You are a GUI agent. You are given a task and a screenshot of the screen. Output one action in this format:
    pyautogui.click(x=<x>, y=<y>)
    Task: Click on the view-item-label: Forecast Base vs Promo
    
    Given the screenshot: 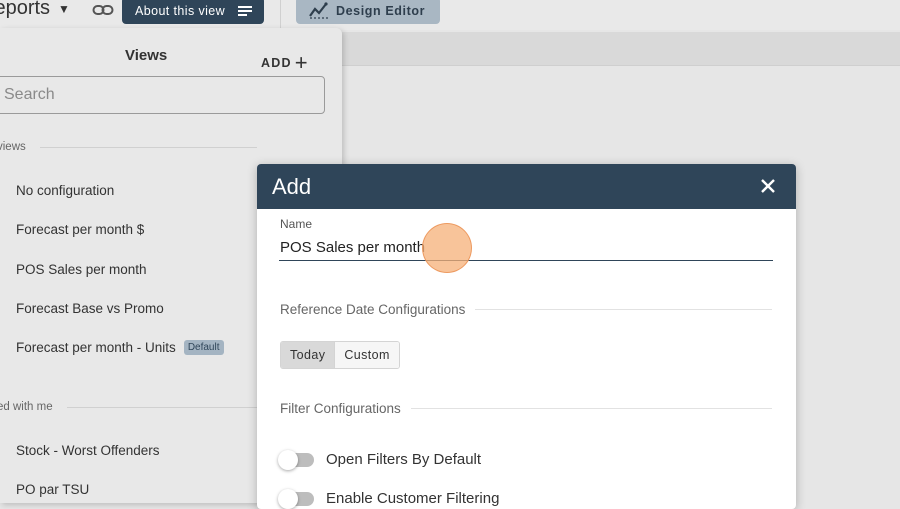 What is the action you would take?
    pyautogui.click(x=90, y=308)
    